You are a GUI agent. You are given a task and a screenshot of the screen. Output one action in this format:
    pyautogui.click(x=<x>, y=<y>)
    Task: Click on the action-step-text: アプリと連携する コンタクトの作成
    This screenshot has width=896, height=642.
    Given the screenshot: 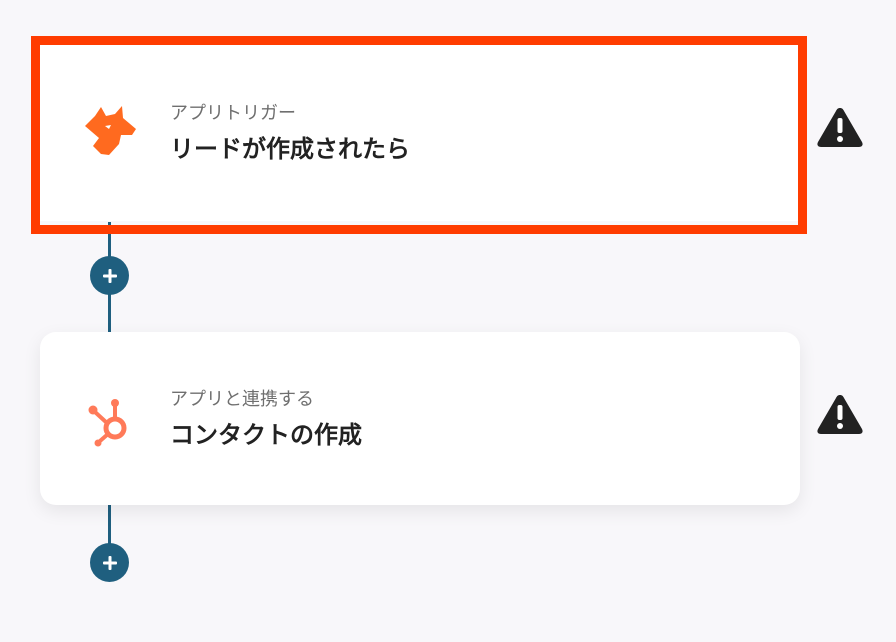 What is the action you would take?
    pyautogui.click(x=266, y=419)
    